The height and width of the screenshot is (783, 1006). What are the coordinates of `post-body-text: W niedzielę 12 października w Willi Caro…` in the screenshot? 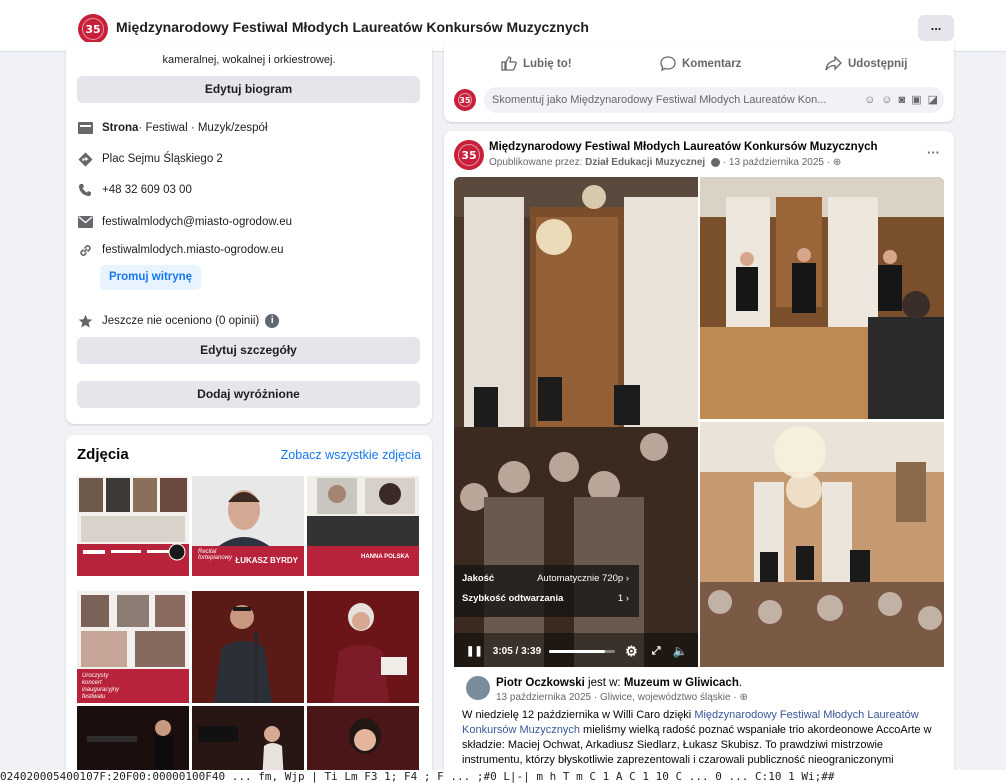 It's located at (700, 738).